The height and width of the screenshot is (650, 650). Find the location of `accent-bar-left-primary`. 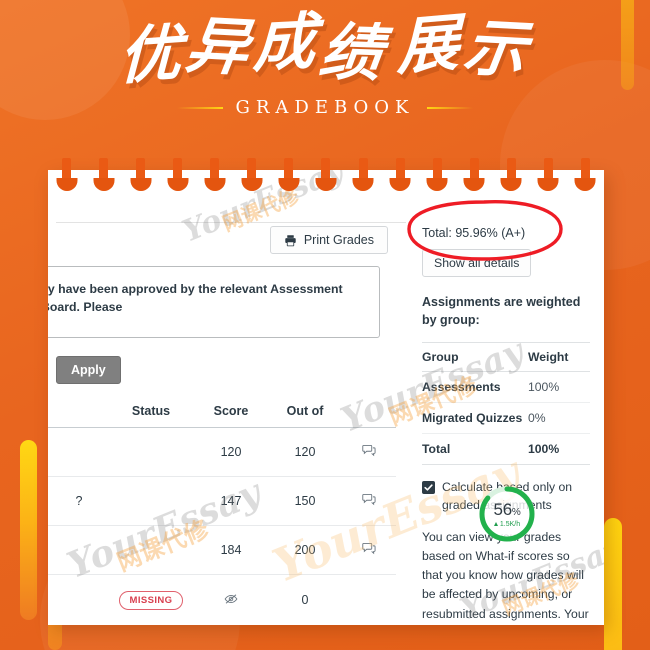

accent-bar-left-primary is located at coordinates (28, 530).